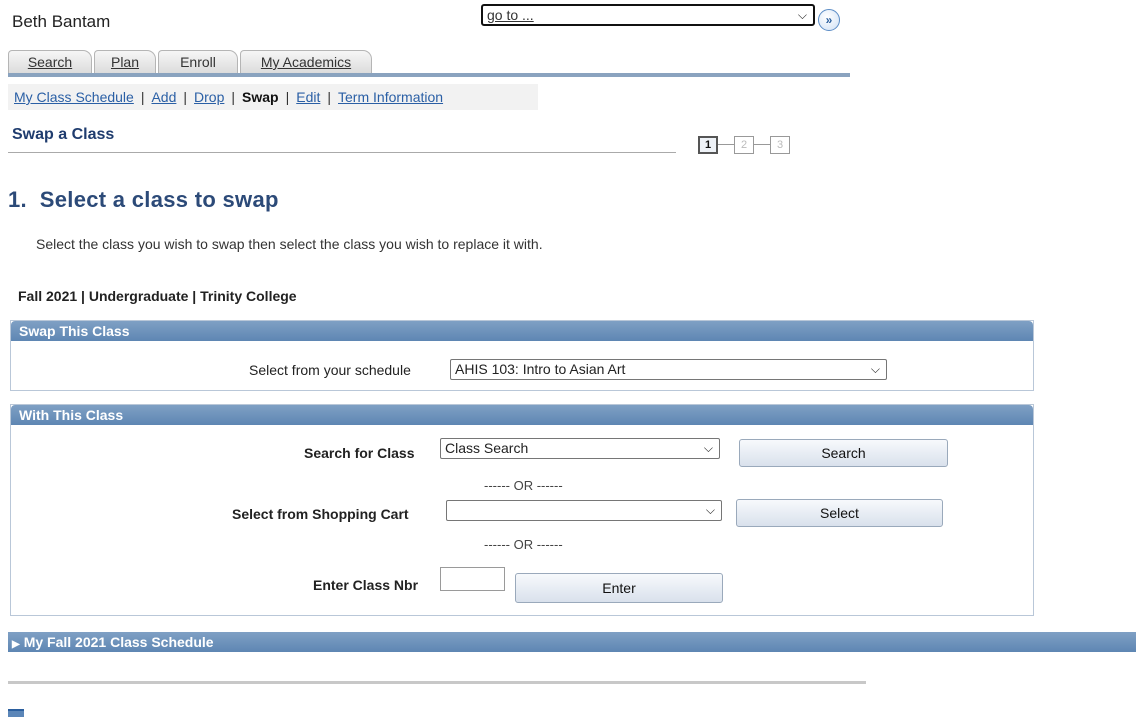 This screenshot has width=1136, height=717. What do you see at coordinates (540, 369) in the screenshot?
I see `schedule-select-value: AHIS 103: Intro to Asian Art` at bounding box center [540, 369].